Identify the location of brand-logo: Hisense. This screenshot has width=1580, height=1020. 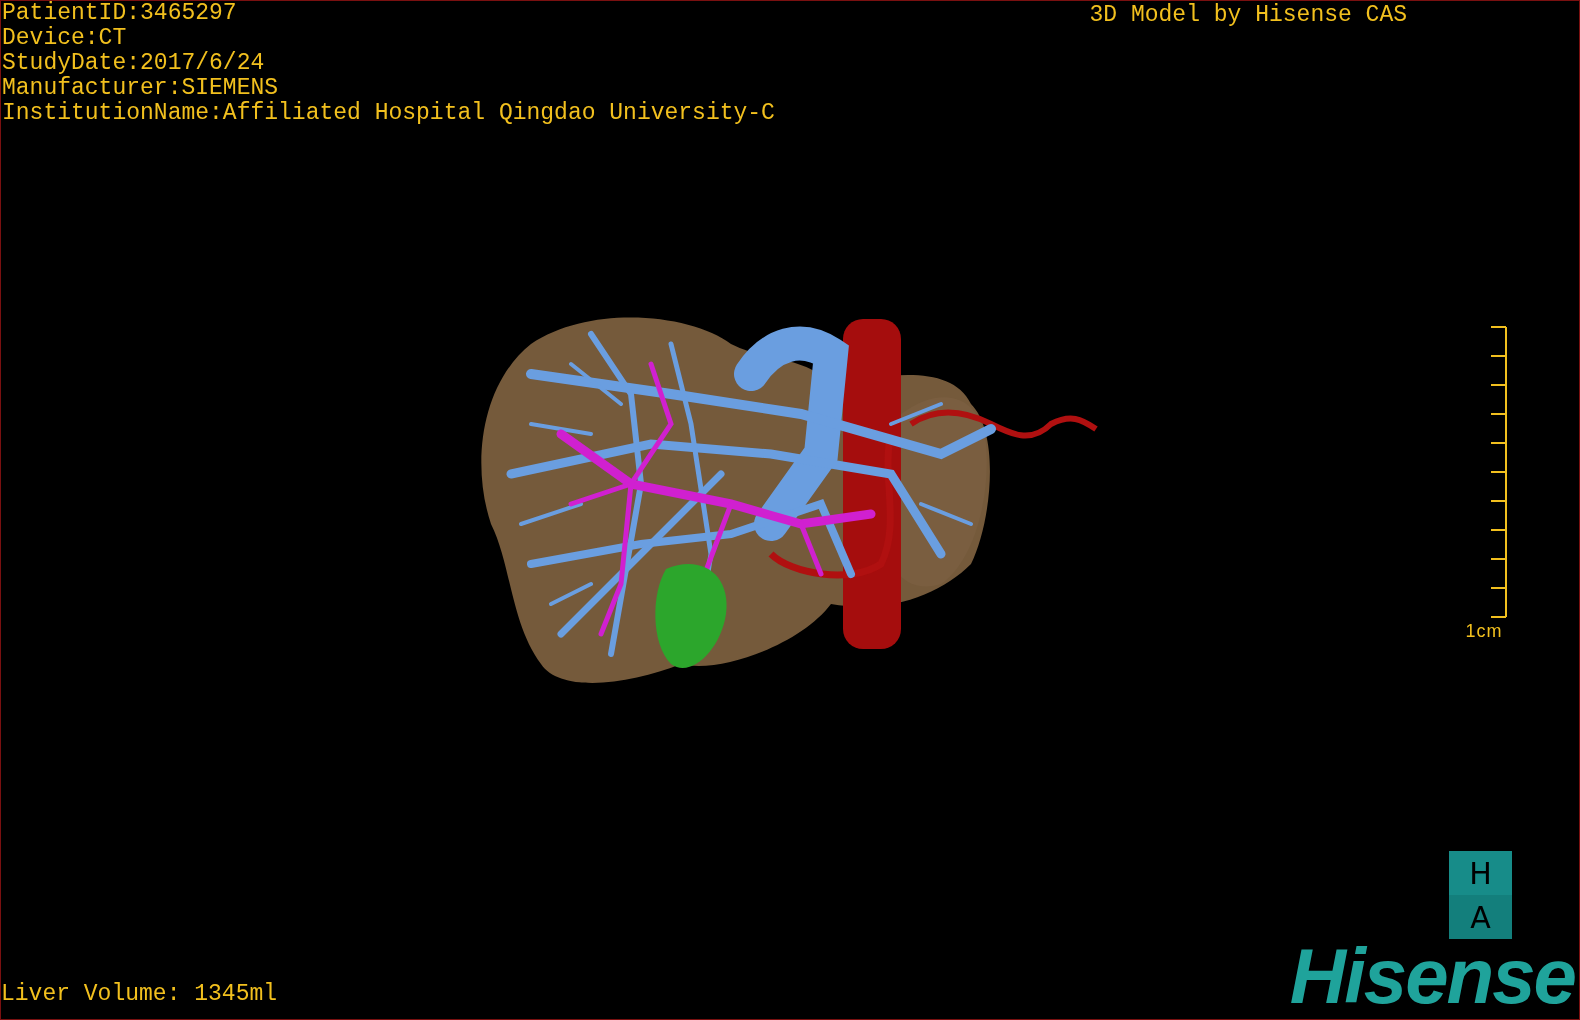
(1432, 976).